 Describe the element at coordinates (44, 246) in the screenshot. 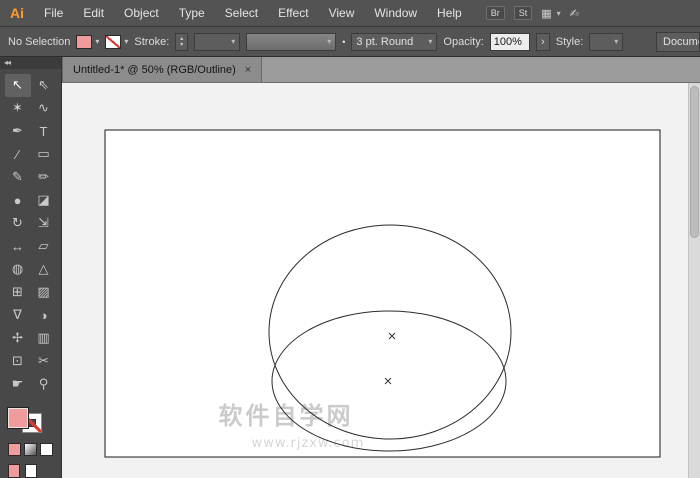

I see `free-transform-tool: ▱` at that location.